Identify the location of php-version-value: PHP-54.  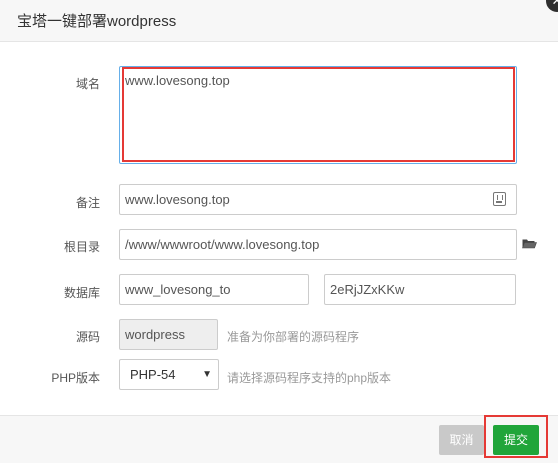
(153, 374).